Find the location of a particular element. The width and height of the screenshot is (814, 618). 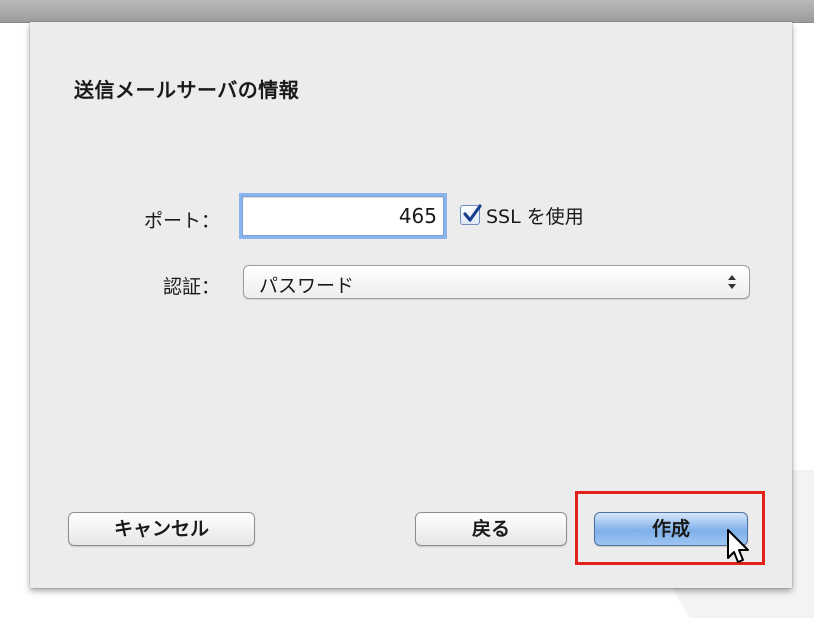

mouse-pointer-icon is located at coordinates (738, 546).